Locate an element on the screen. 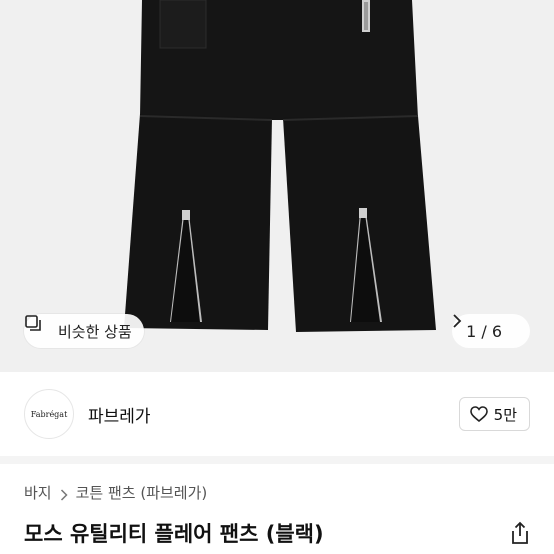 The image size is (554, 554). section-divider is located at coordinates (277, 460).